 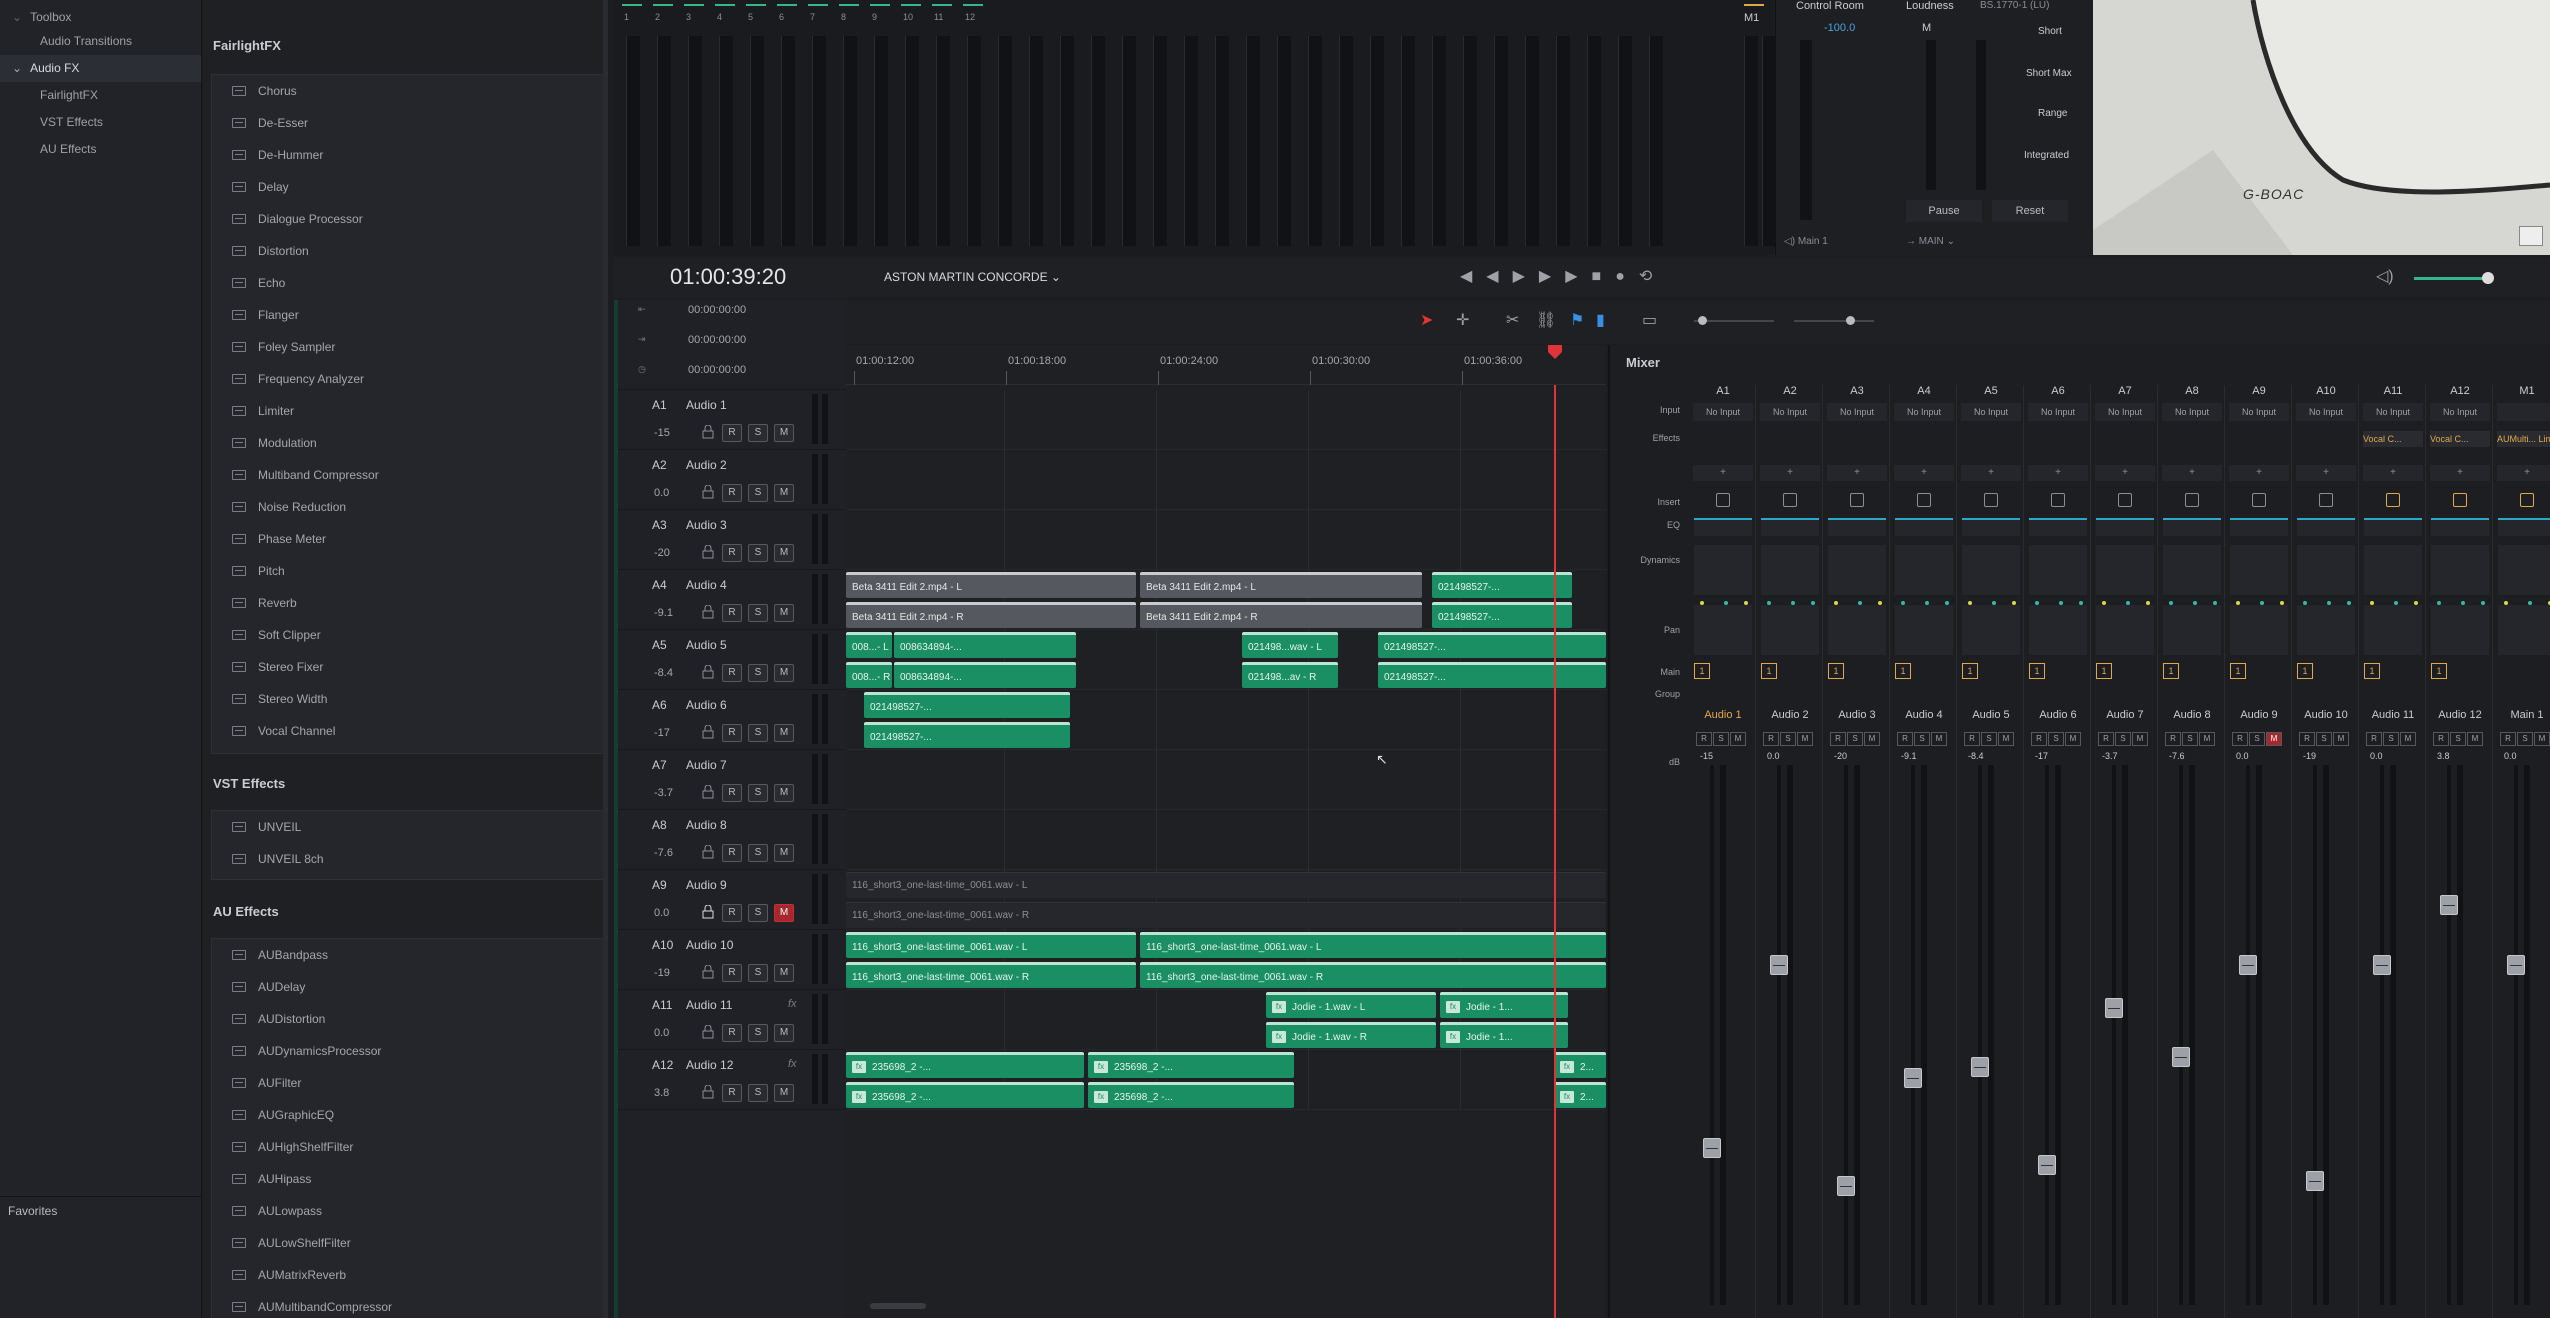 I want to click on input-selector, so click(x=2523, y=412).